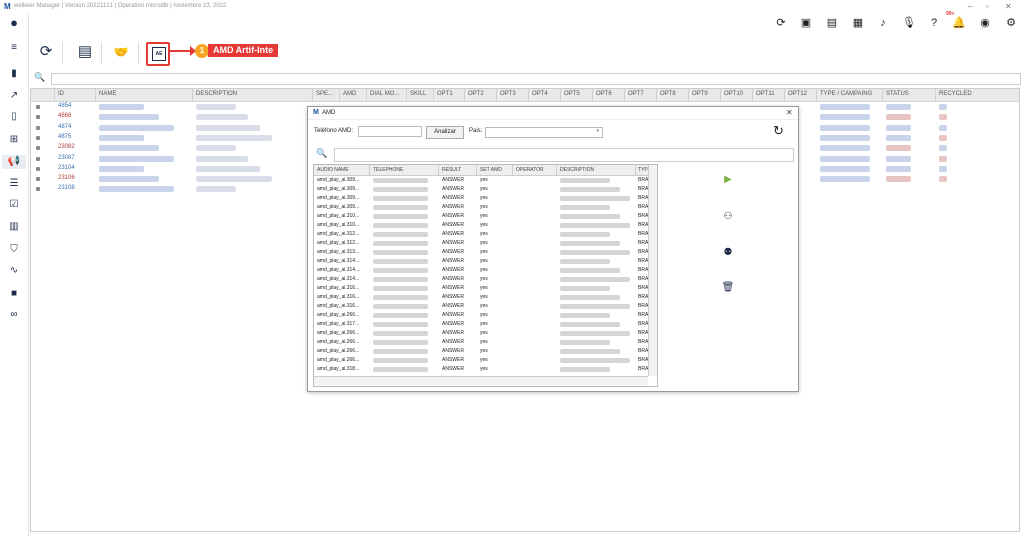 Image resolution: width=1024 pixels, height=536 pixels. Describe the element at coordinates (897, 94) in the screenshot. I see `column-header: STATUS` at that location.